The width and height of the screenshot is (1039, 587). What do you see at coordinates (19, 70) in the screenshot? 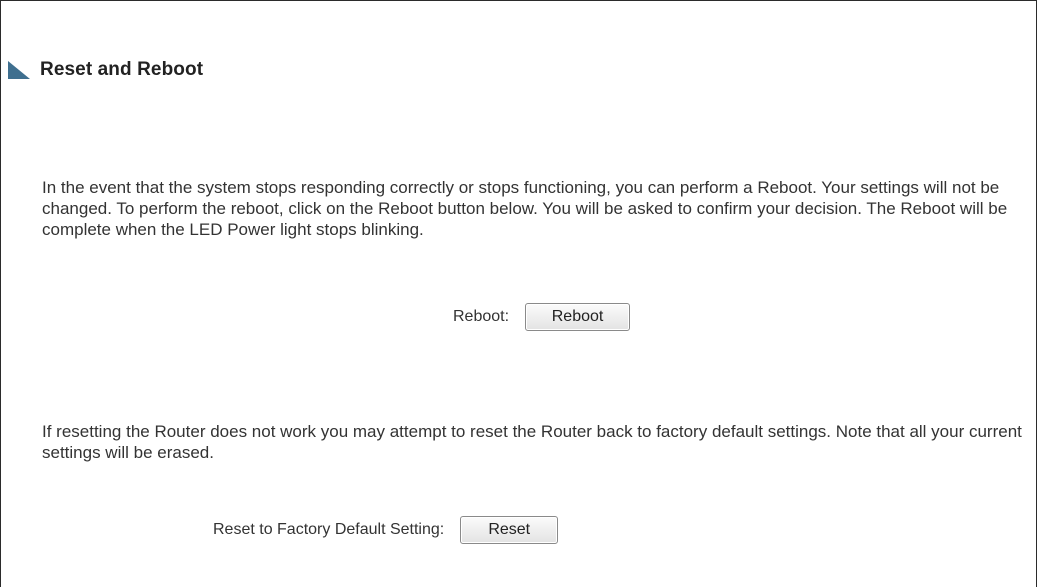
I see `triangle-arrow-icon` at bounding box center [19, 70].